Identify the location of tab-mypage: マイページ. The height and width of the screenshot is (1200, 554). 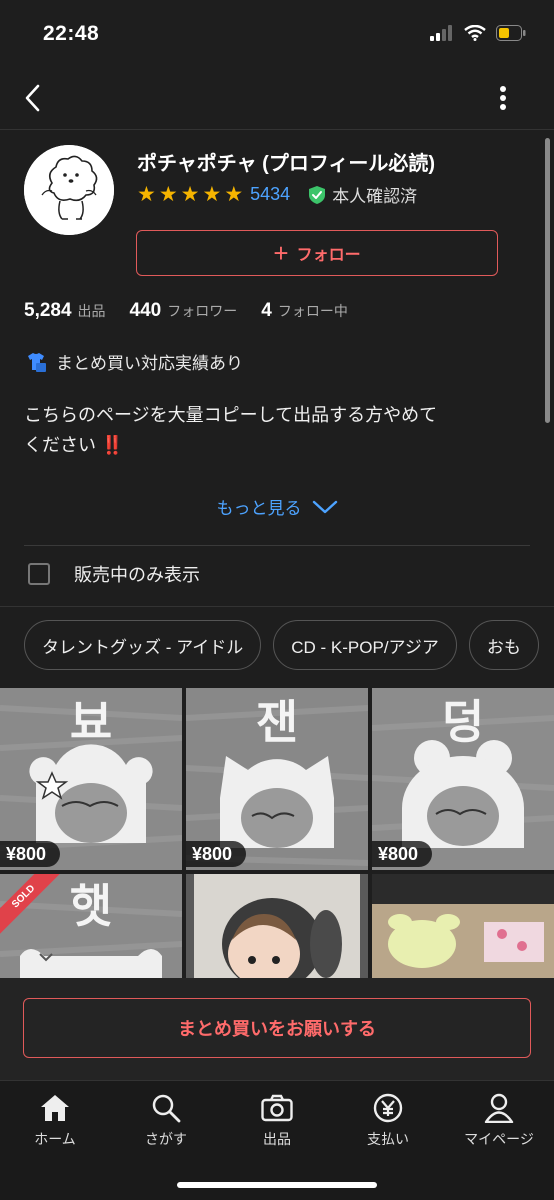
(499, 1120).